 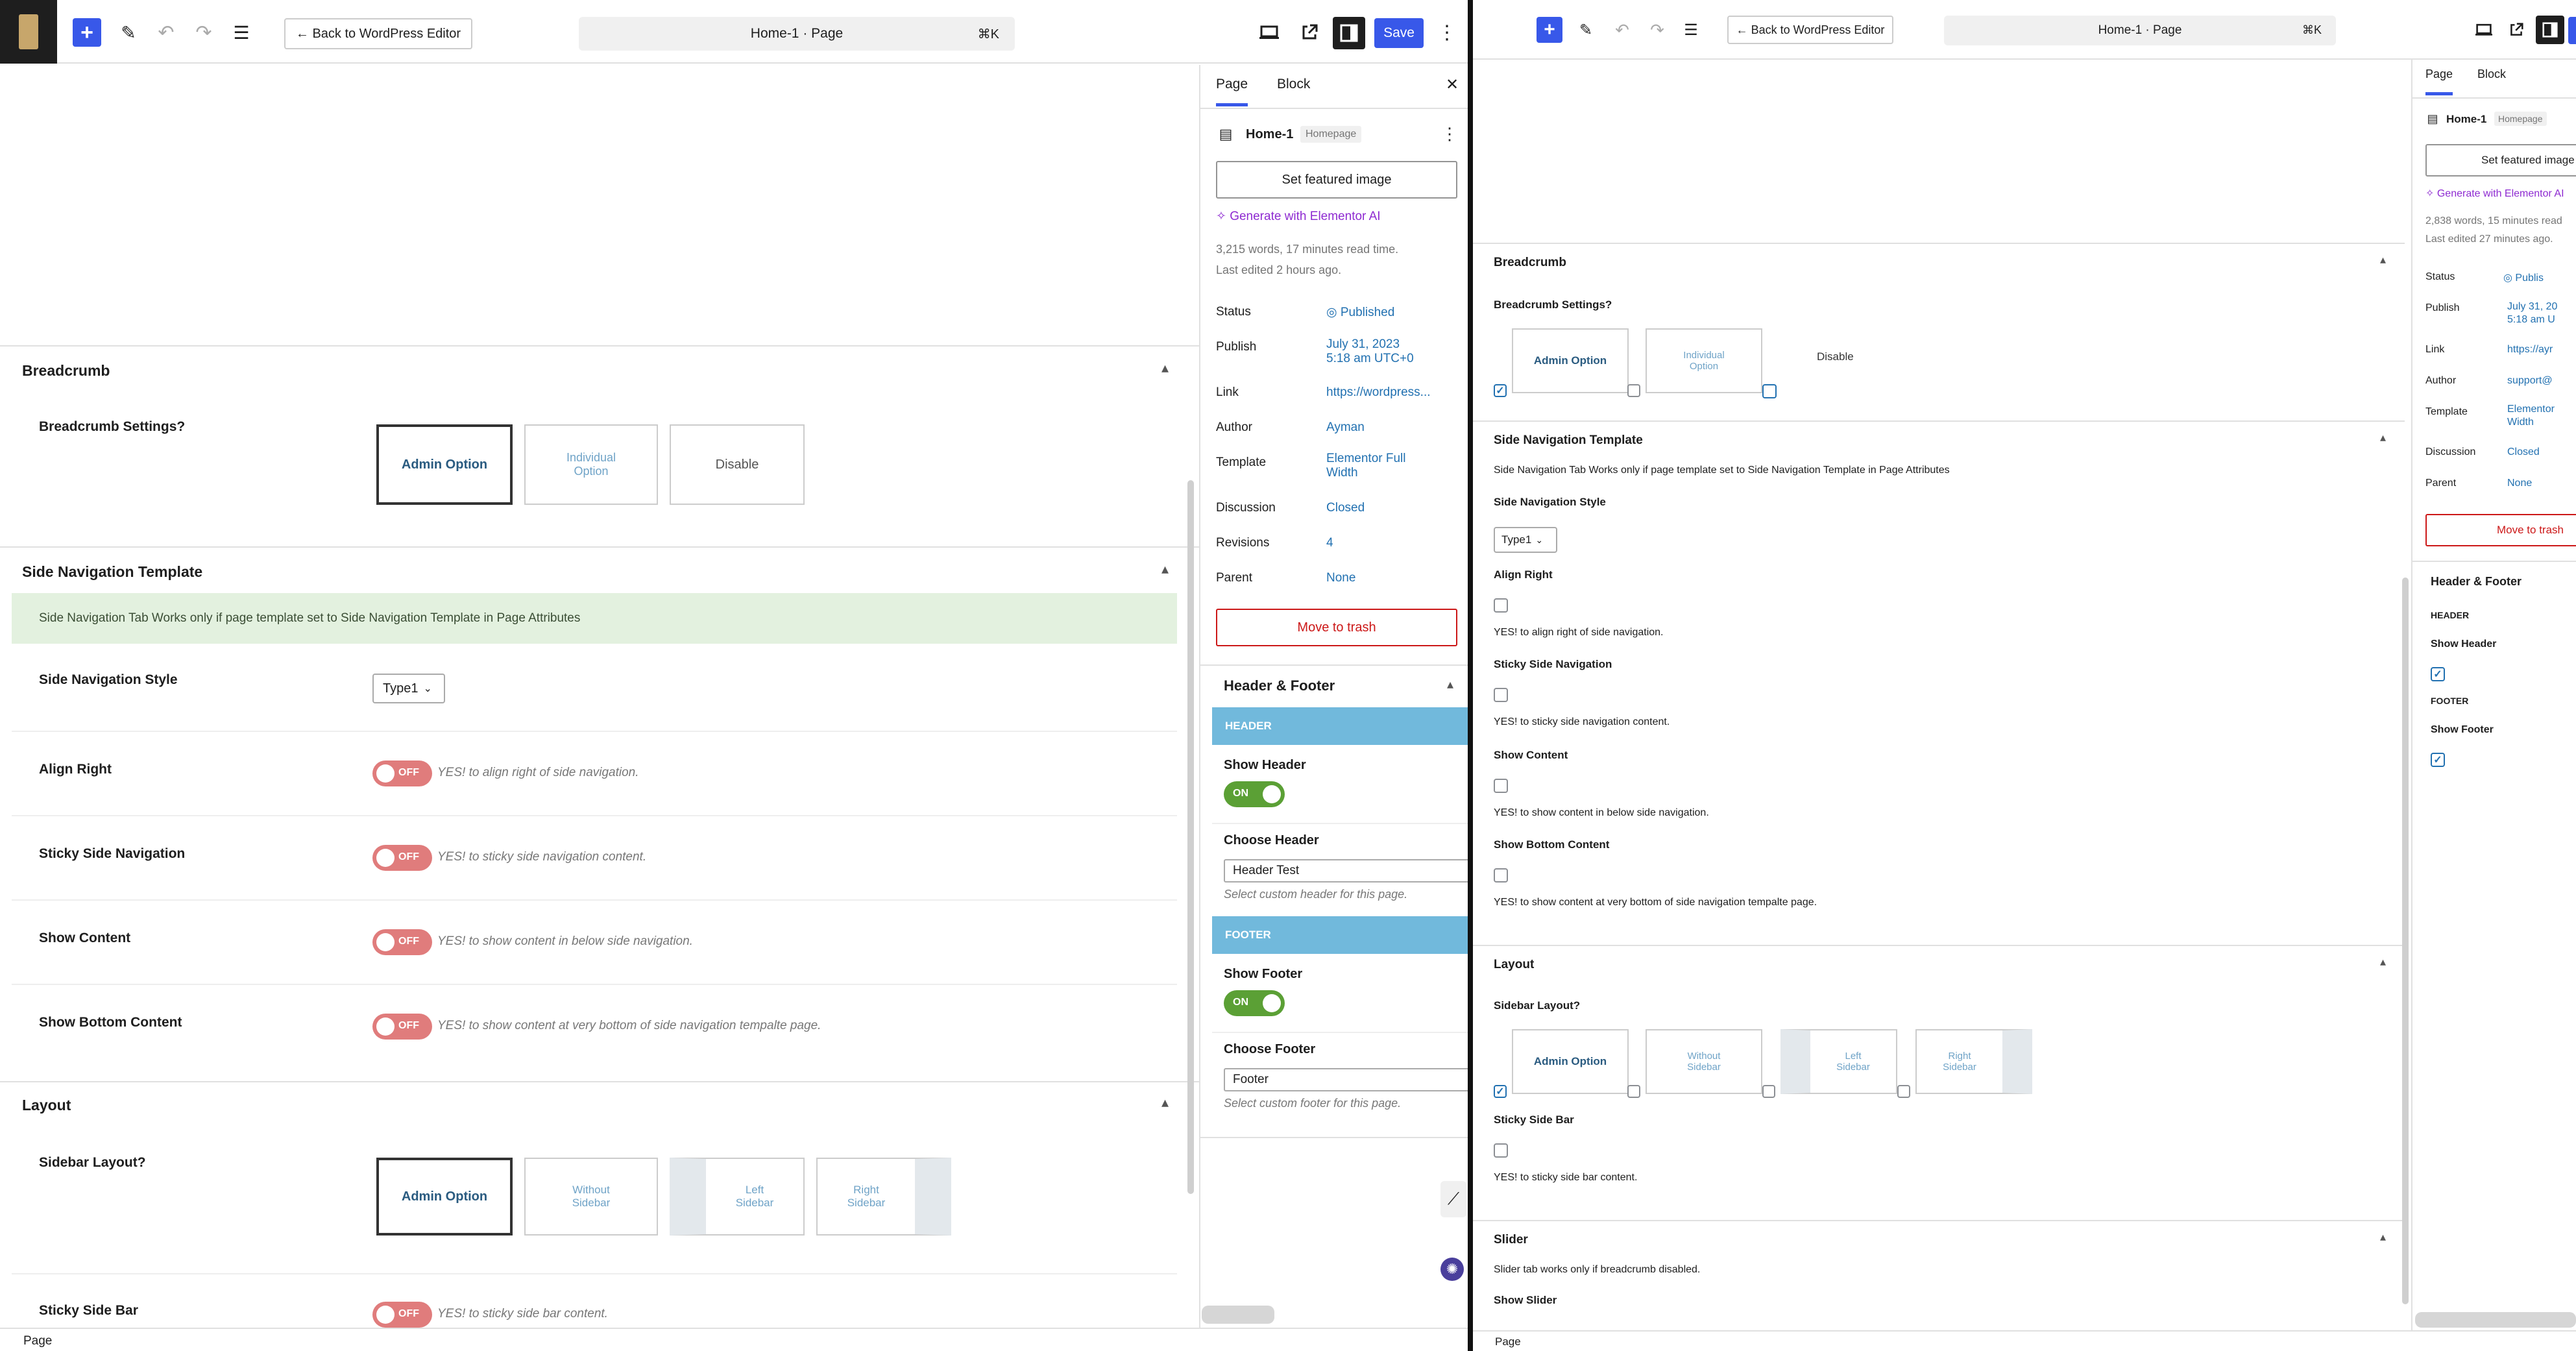 What do you see at coordinates (241, 33) in the screenshot?
I see `list-view-icon: ☰` at bounding box center [241, 33].